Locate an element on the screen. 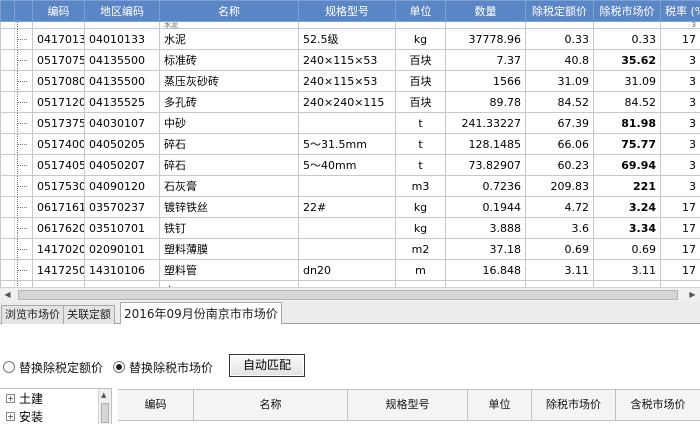 The height and width of the screenshot is (424, 700). table-row: 0617161 03570237 镀锌铁丝 22# kg 0.1944 4.72 3.24 17 is located at coordinates (350, 207).